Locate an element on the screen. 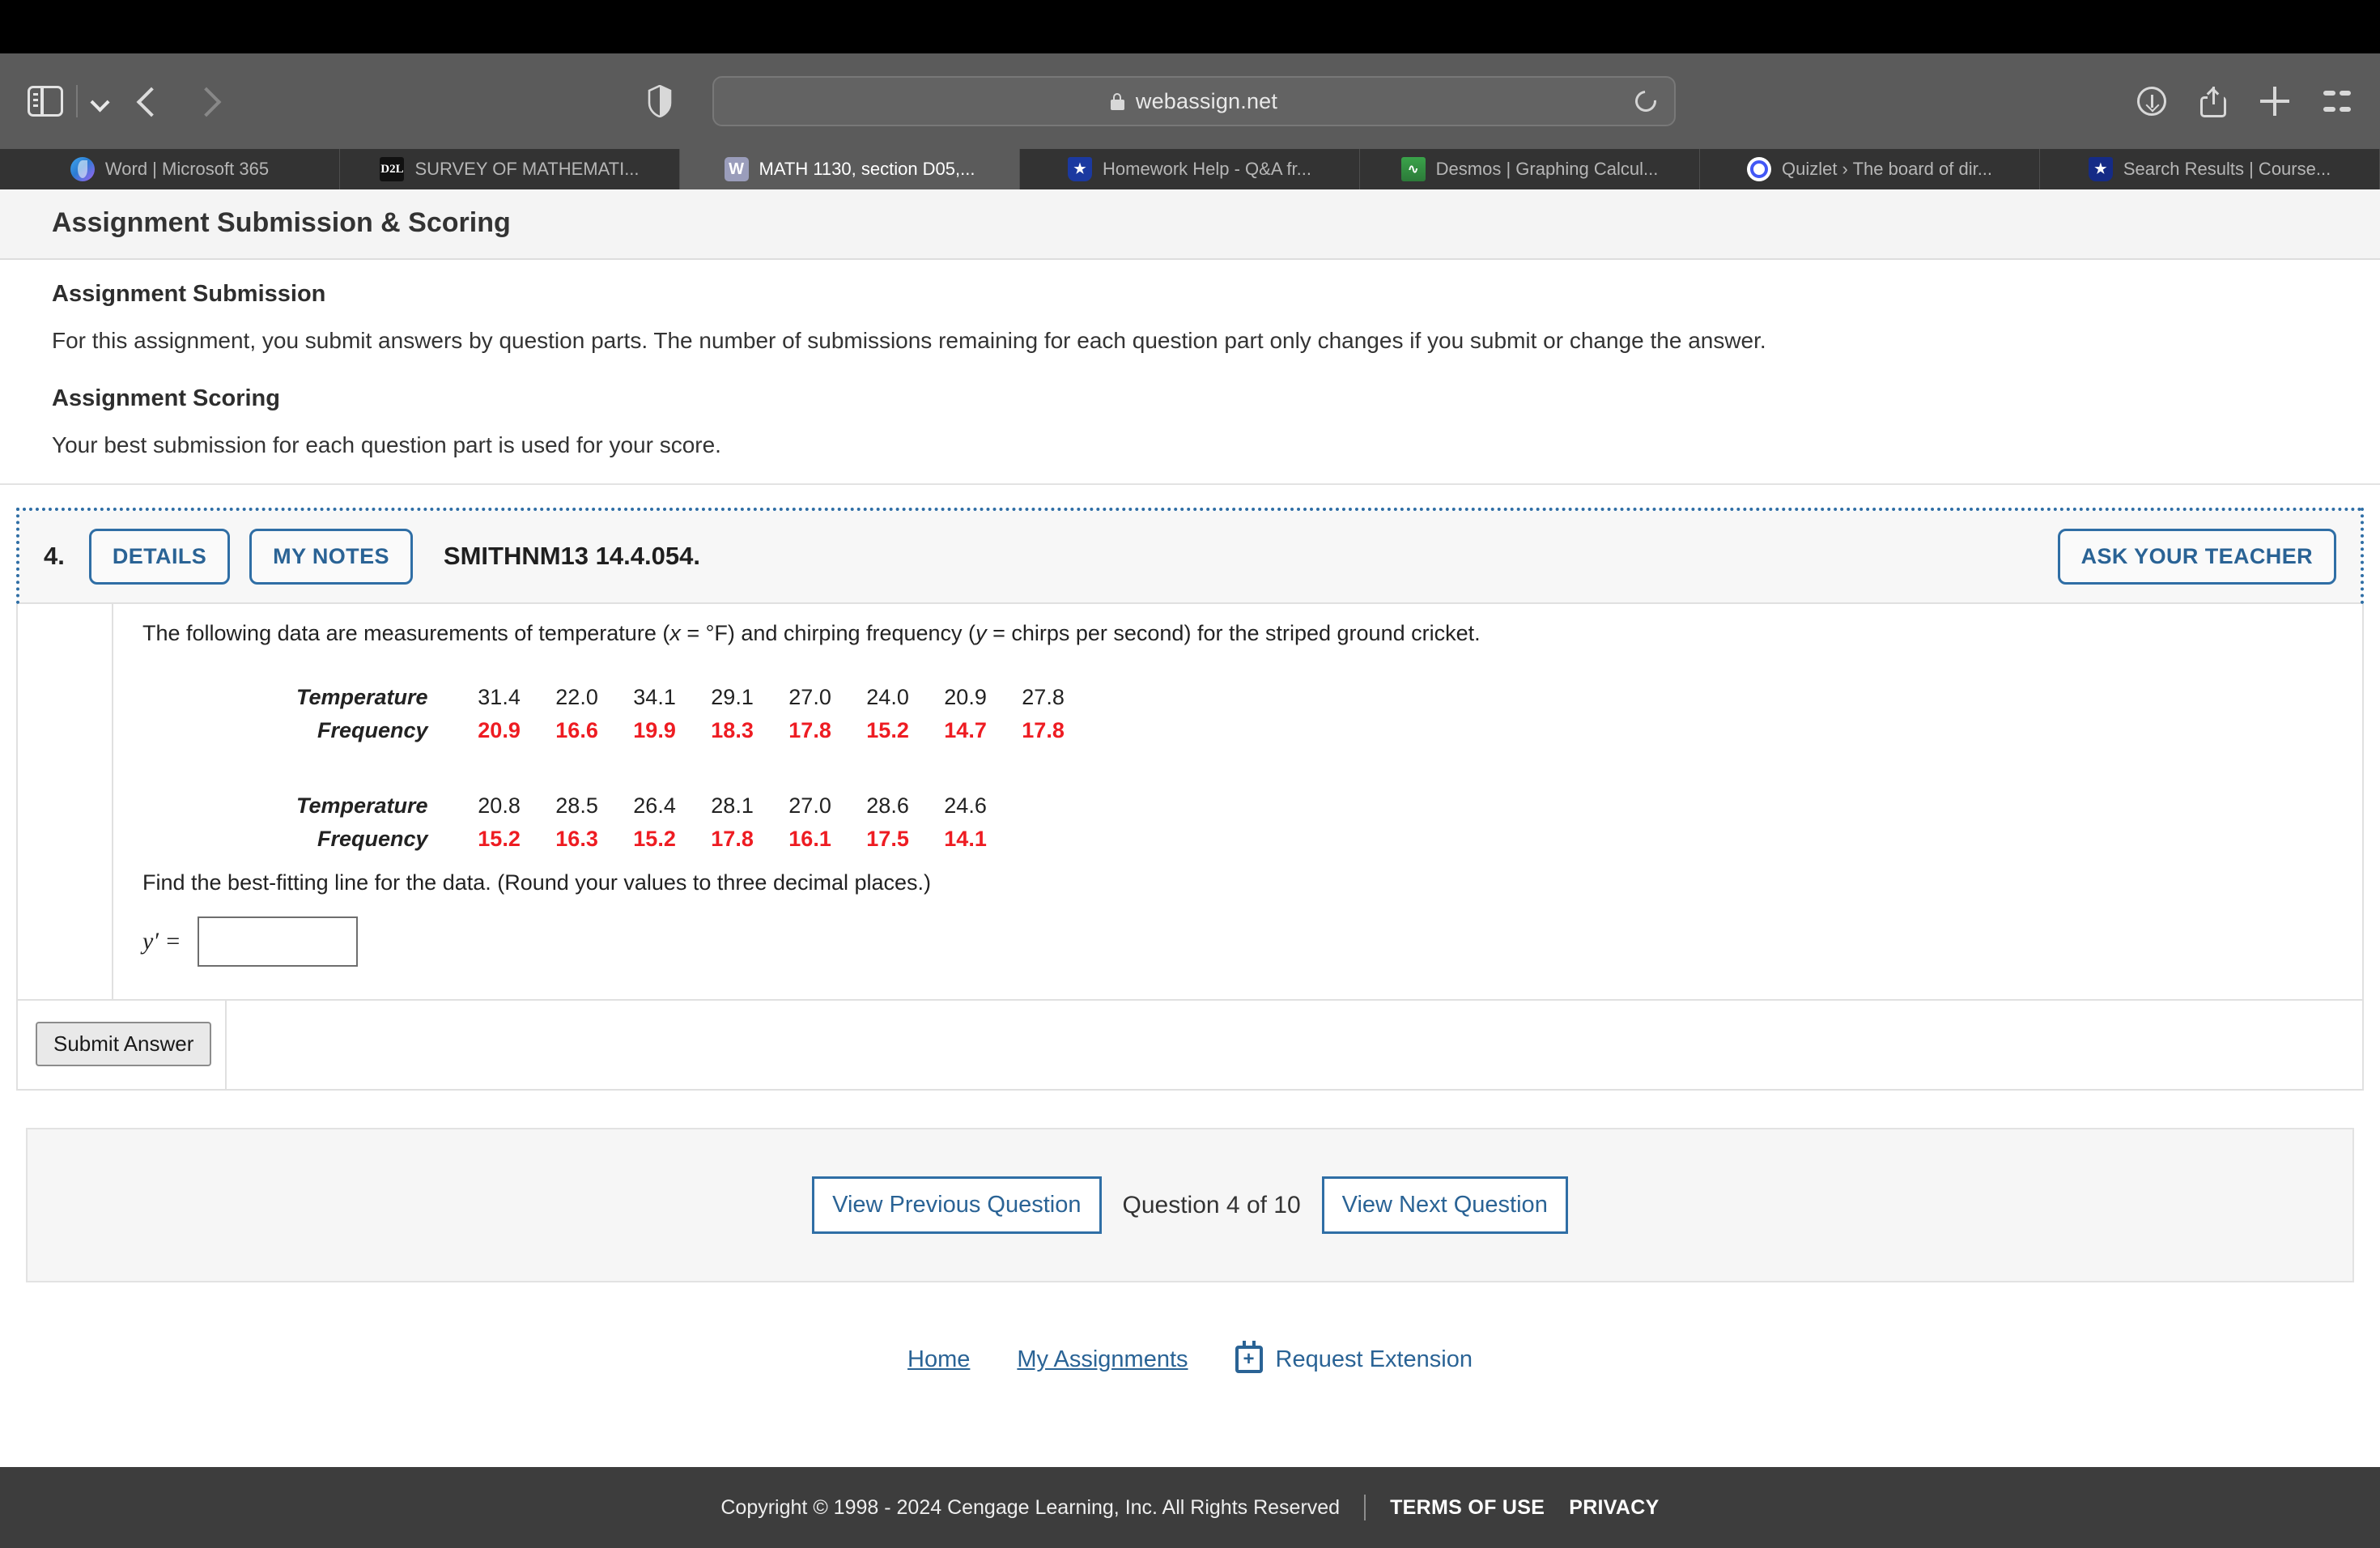  answer-input is located at coordinates (277, 942).